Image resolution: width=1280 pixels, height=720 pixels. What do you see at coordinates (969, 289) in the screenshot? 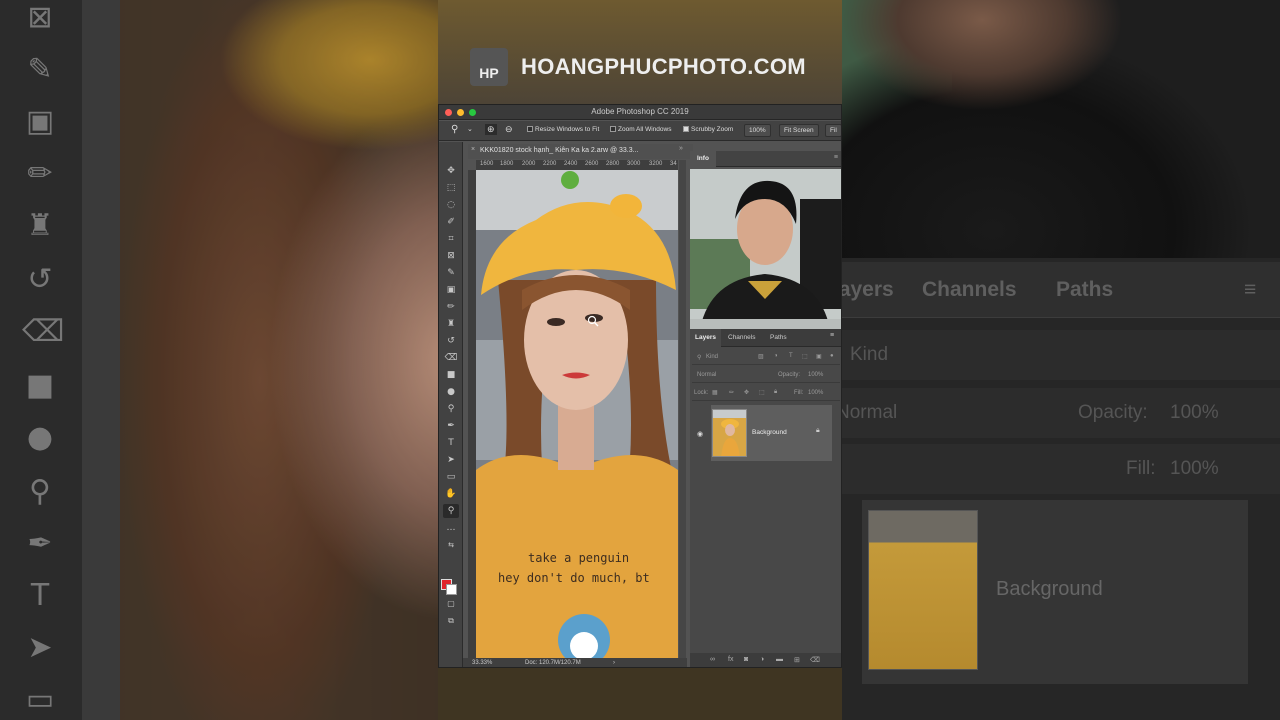
I see `blurred-tab-channels: Channels` at bounding box center [969, 289].